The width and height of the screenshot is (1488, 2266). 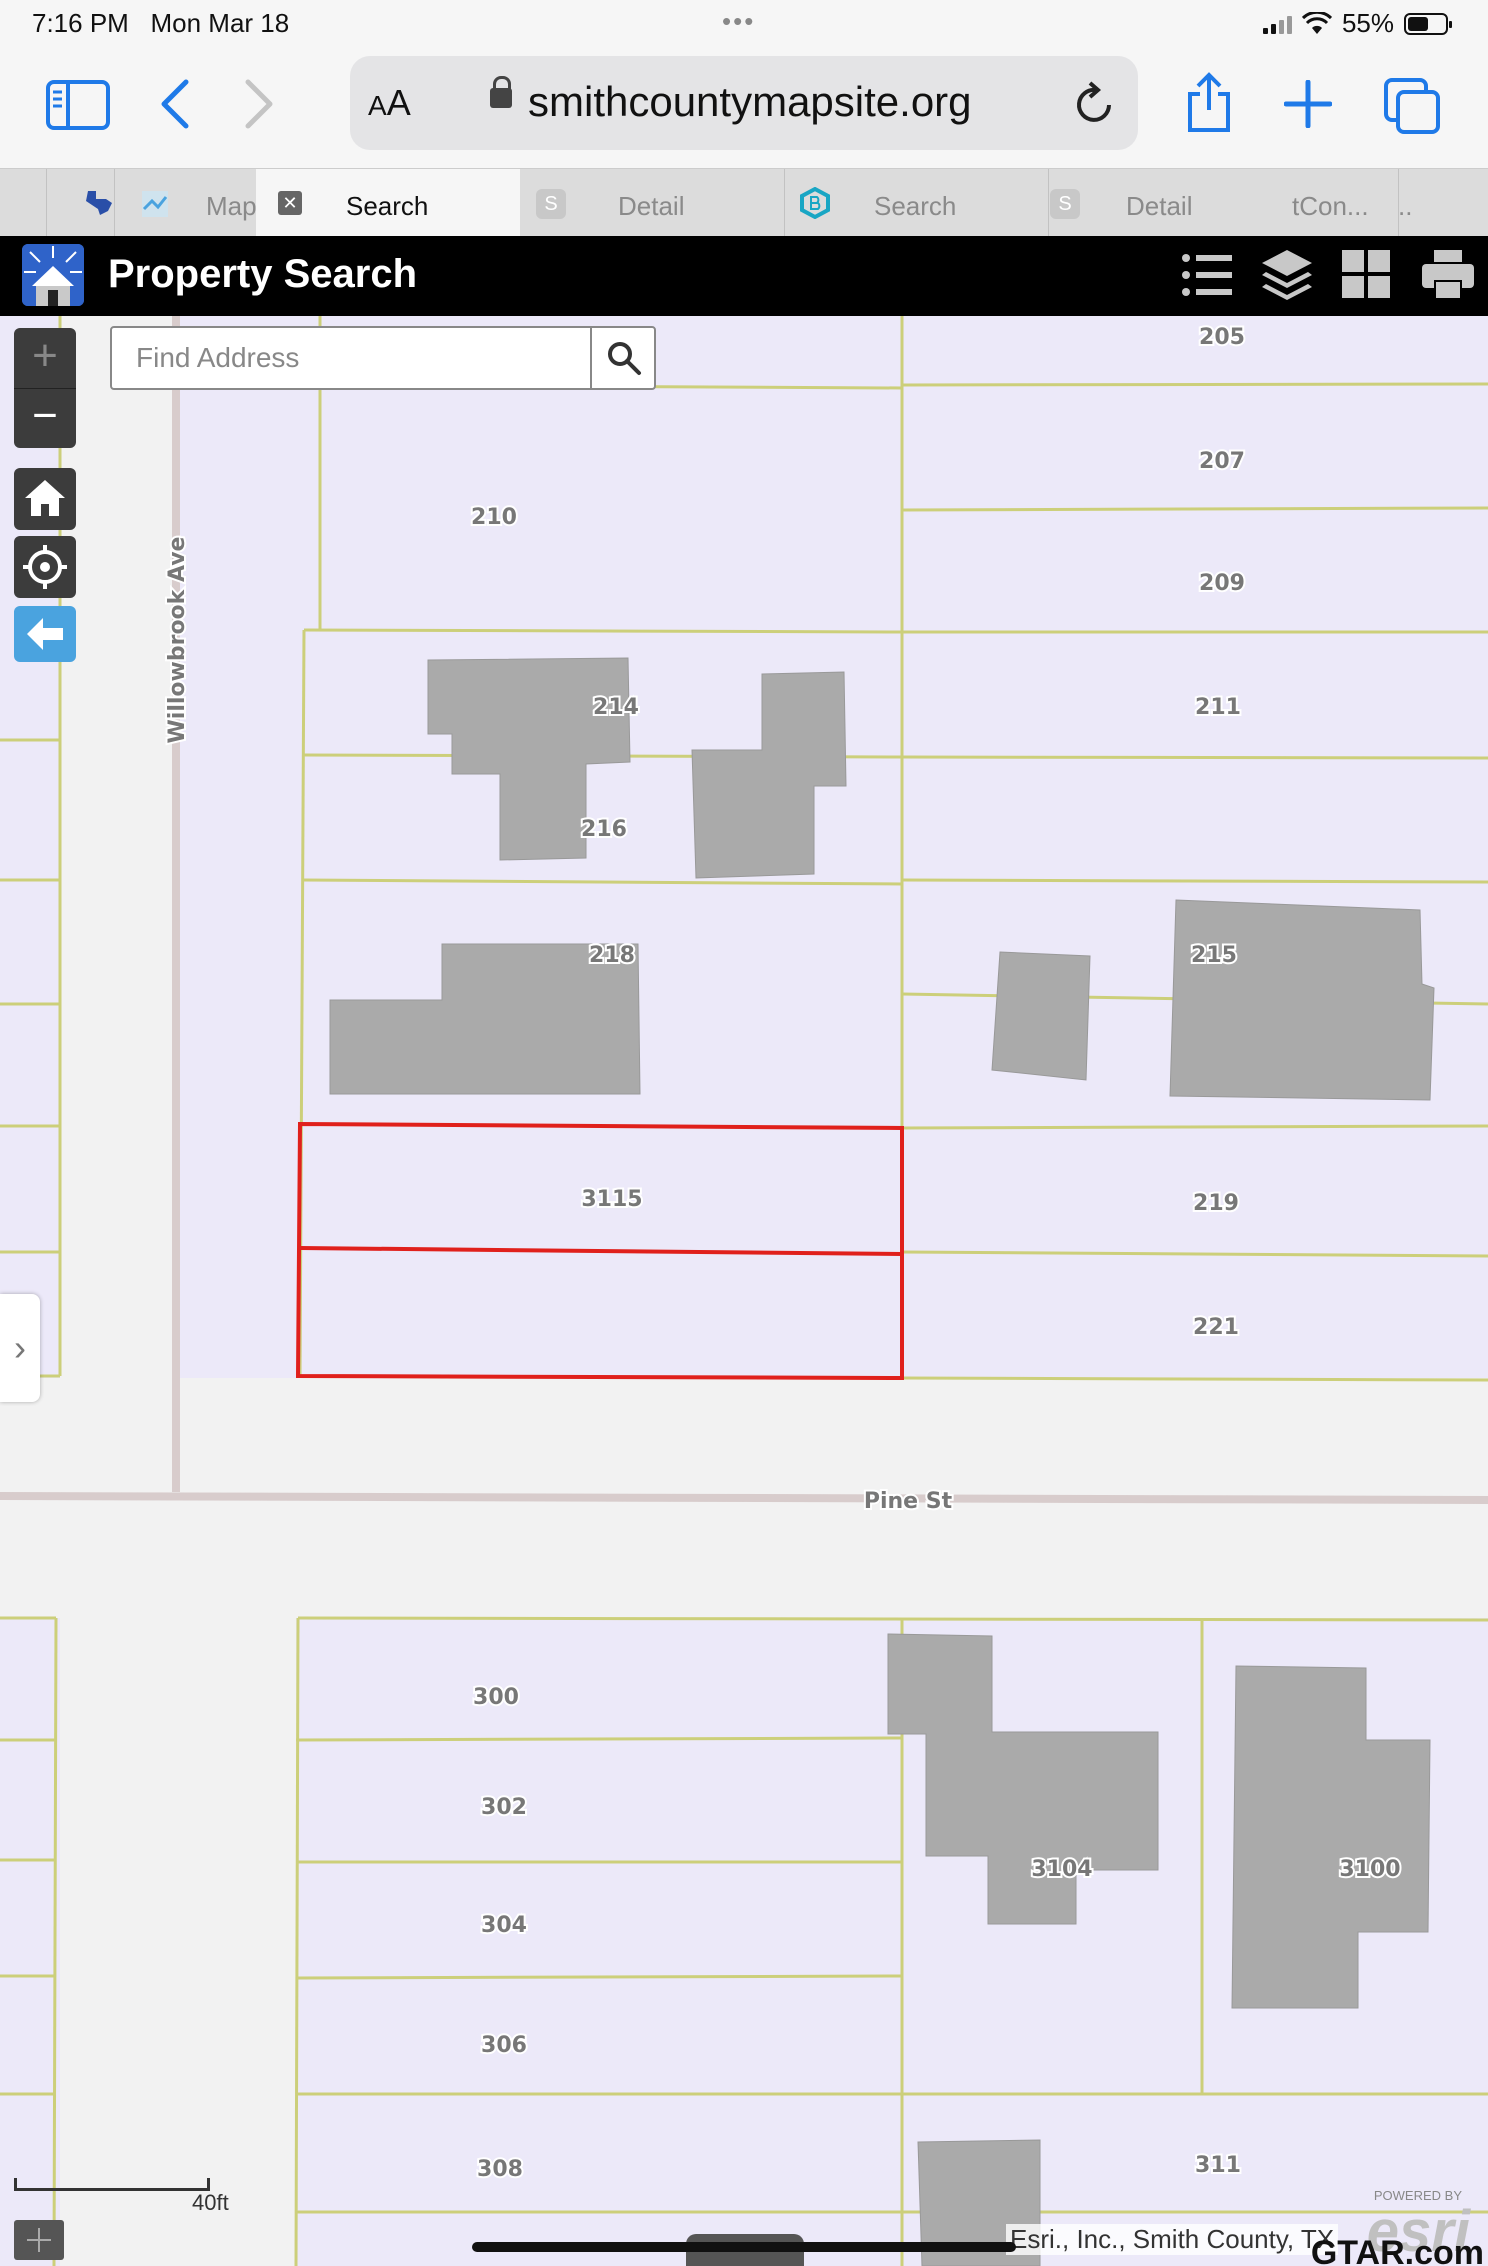 What do you see at coordinates (1209, 103) in the screenshot?
I see `share-icon` at bounding box center [1209, 103].